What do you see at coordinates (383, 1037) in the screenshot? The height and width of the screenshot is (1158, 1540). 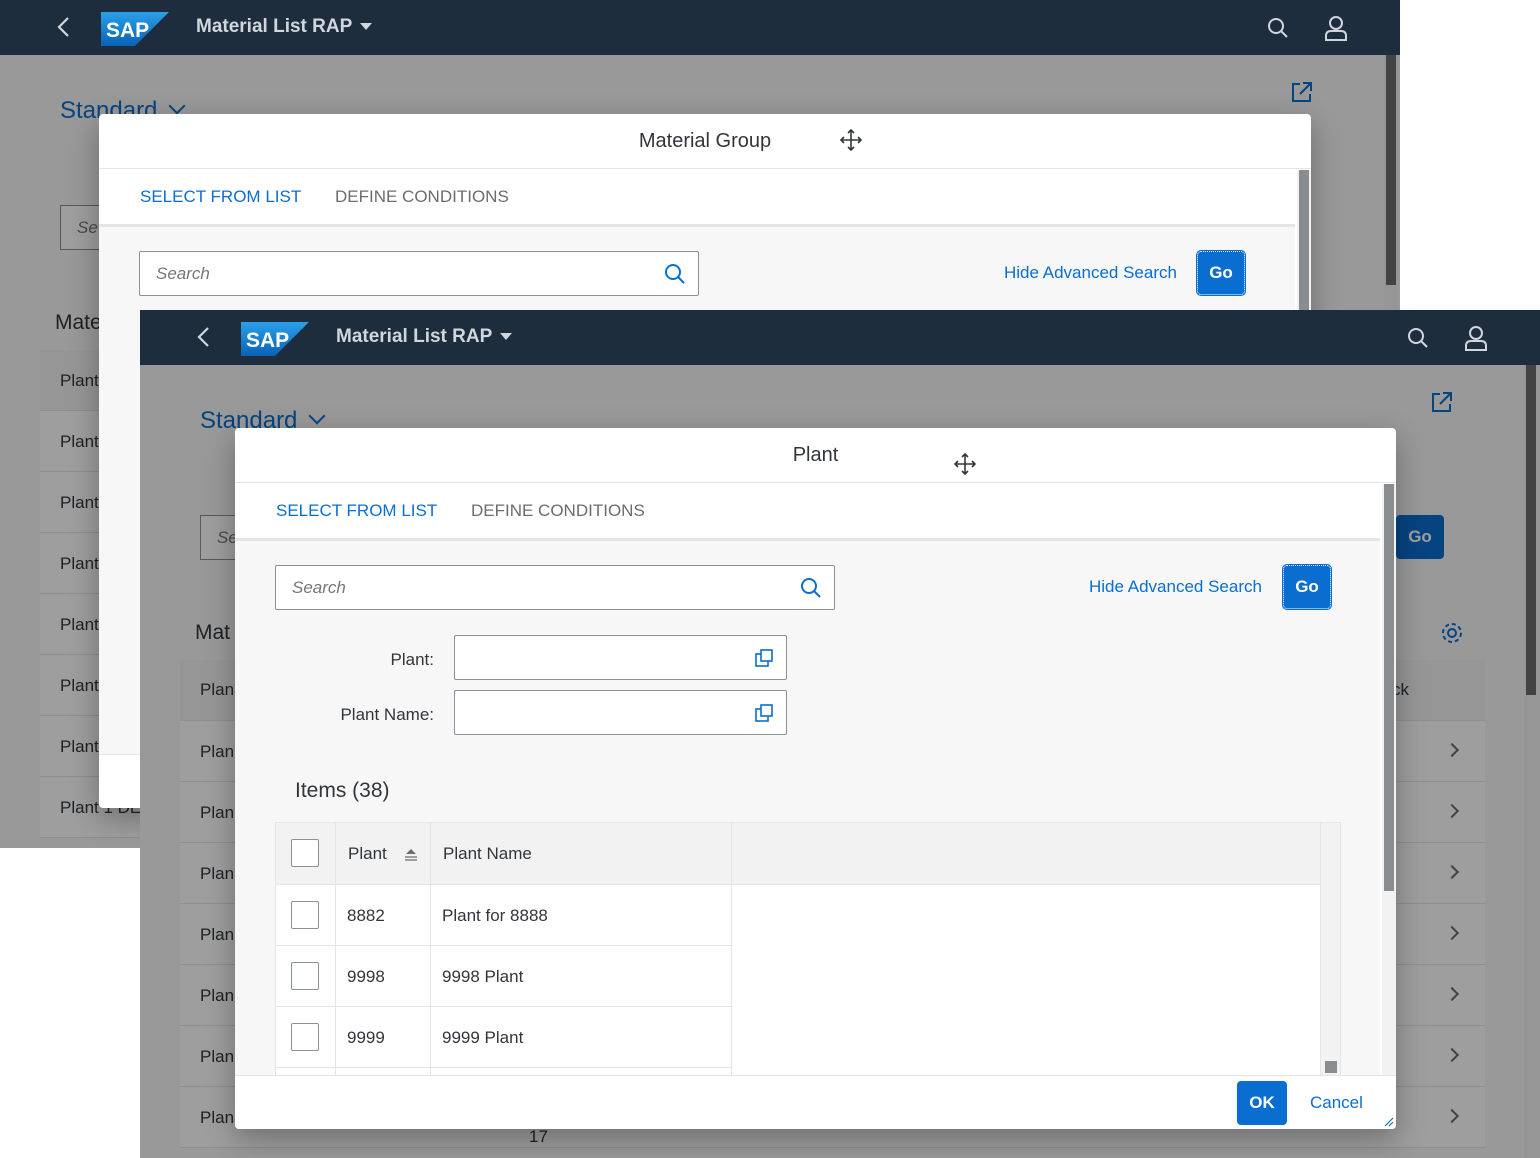 I see `table-cell-plant: 9999` at bounding box center [383, 1037].